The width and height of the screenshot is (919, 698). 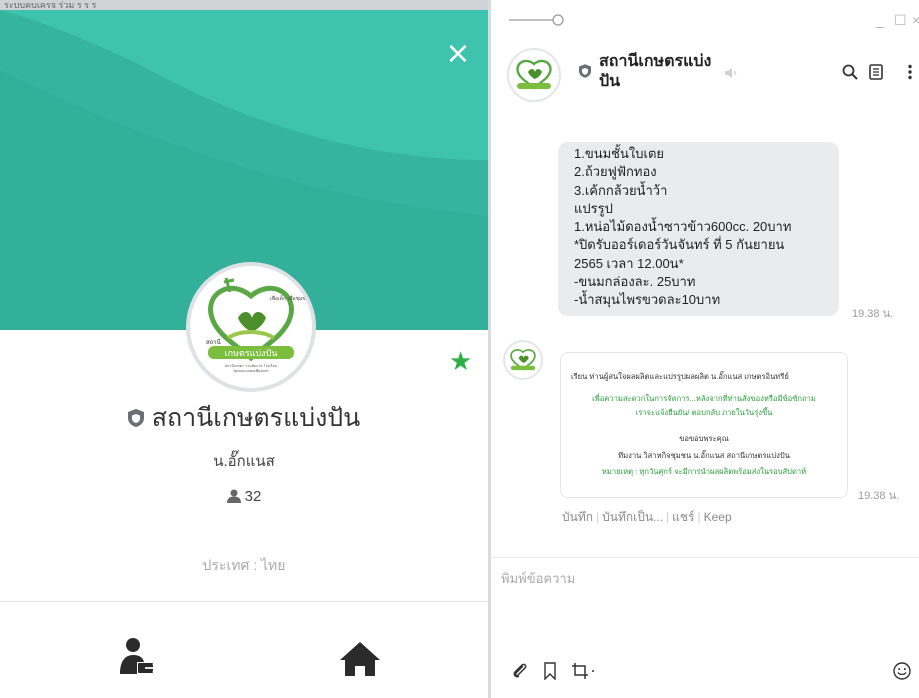 What do you see at coordinates (619, 153) in the screenshot?
I see `message-line: 1.ขนมชั้นใบเตย` at bounding box center [619, 153].